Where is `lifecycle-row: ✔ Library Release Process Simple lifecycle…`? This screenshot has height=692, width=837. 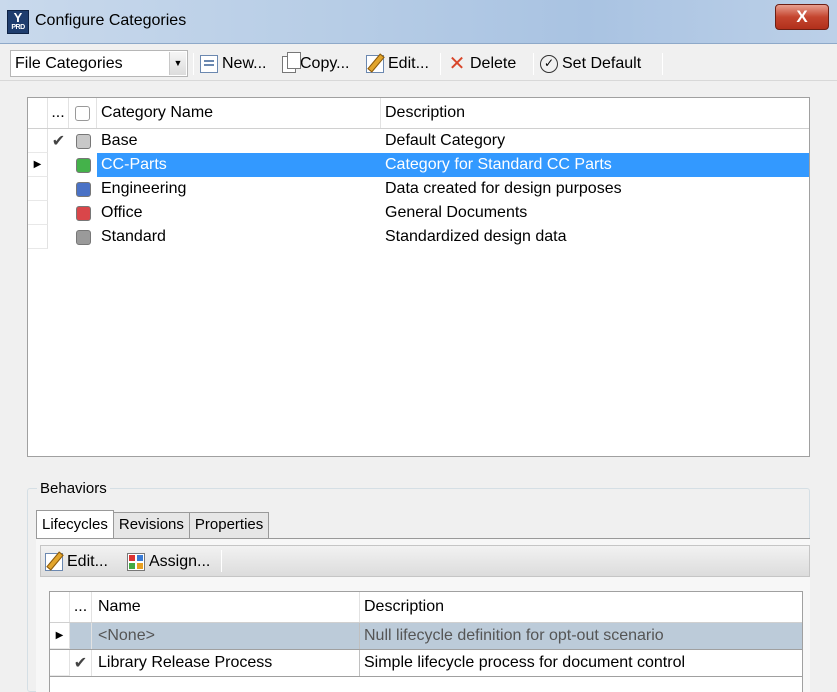 lifecycle-row: ✔ Library Release Process Simple lifecycle… is located at coordinates (426, 663).